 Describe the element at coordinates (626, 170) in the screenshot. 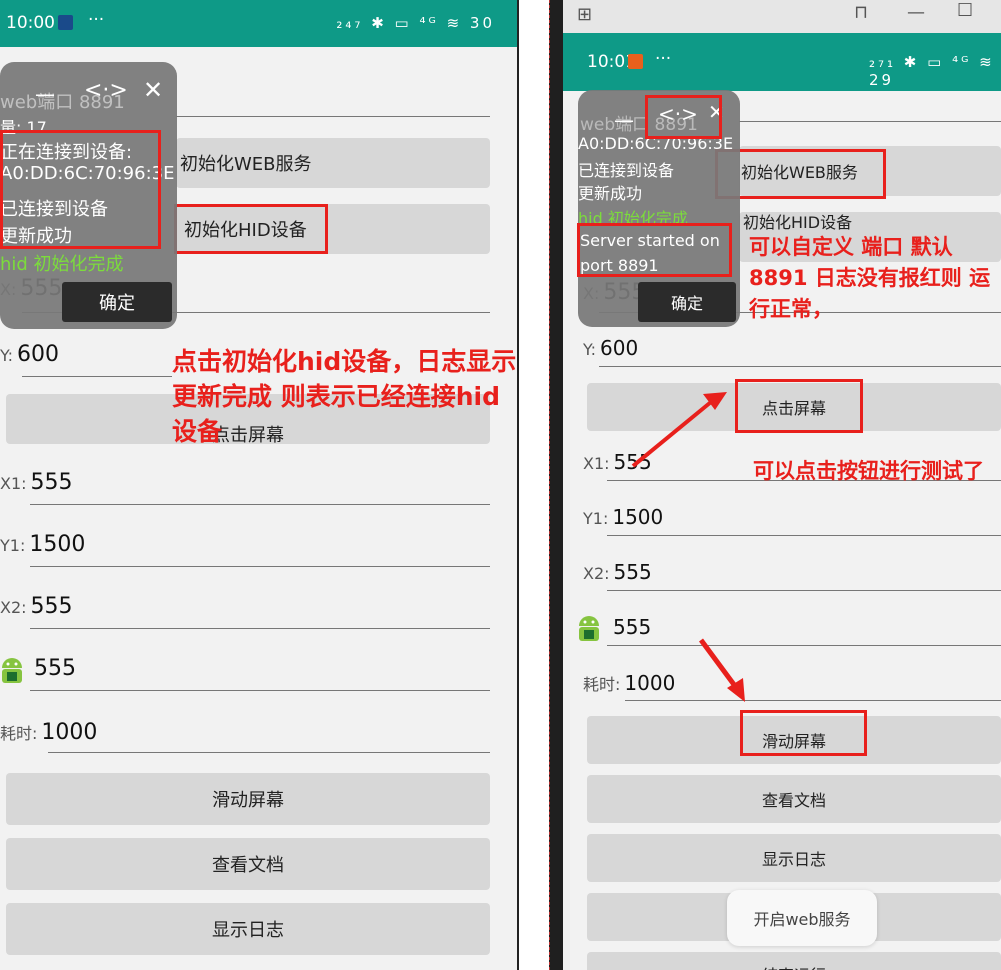

I see `right-overlay-log-connected: 已连接到设备` at that location.